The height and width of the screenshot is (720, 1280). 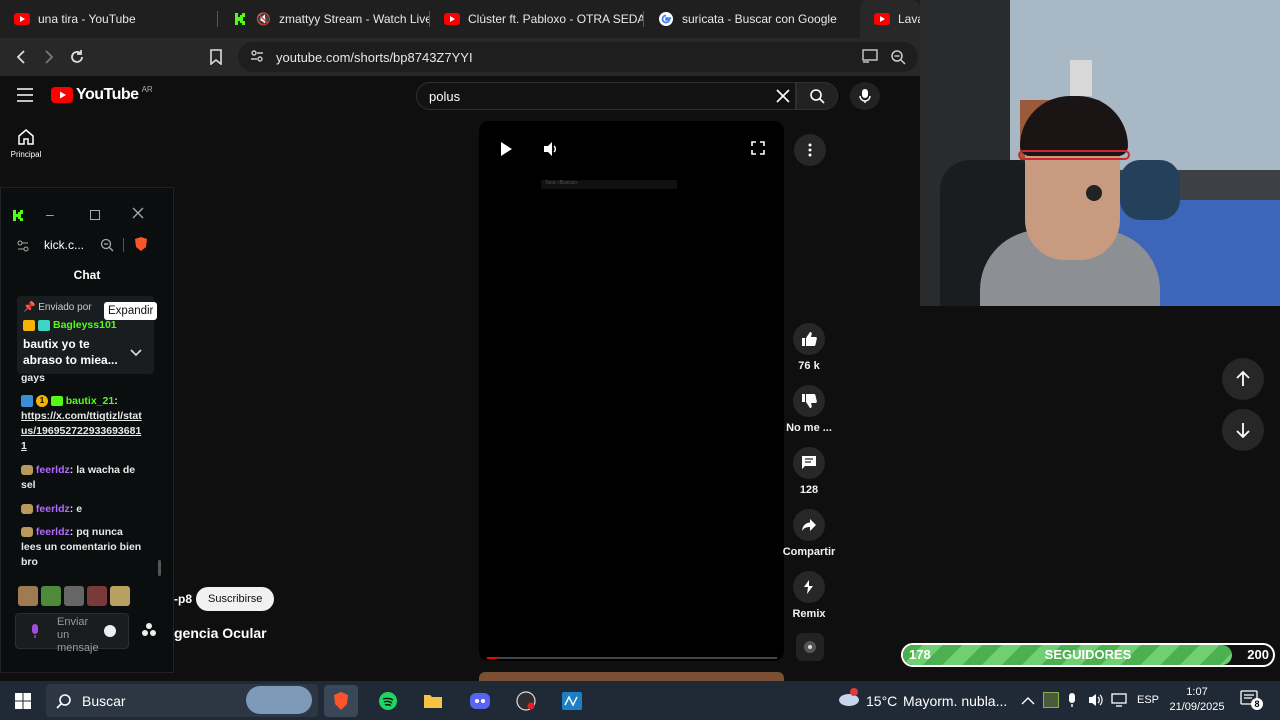 I want to click on next-short-button, so click(x=1243, y=430).